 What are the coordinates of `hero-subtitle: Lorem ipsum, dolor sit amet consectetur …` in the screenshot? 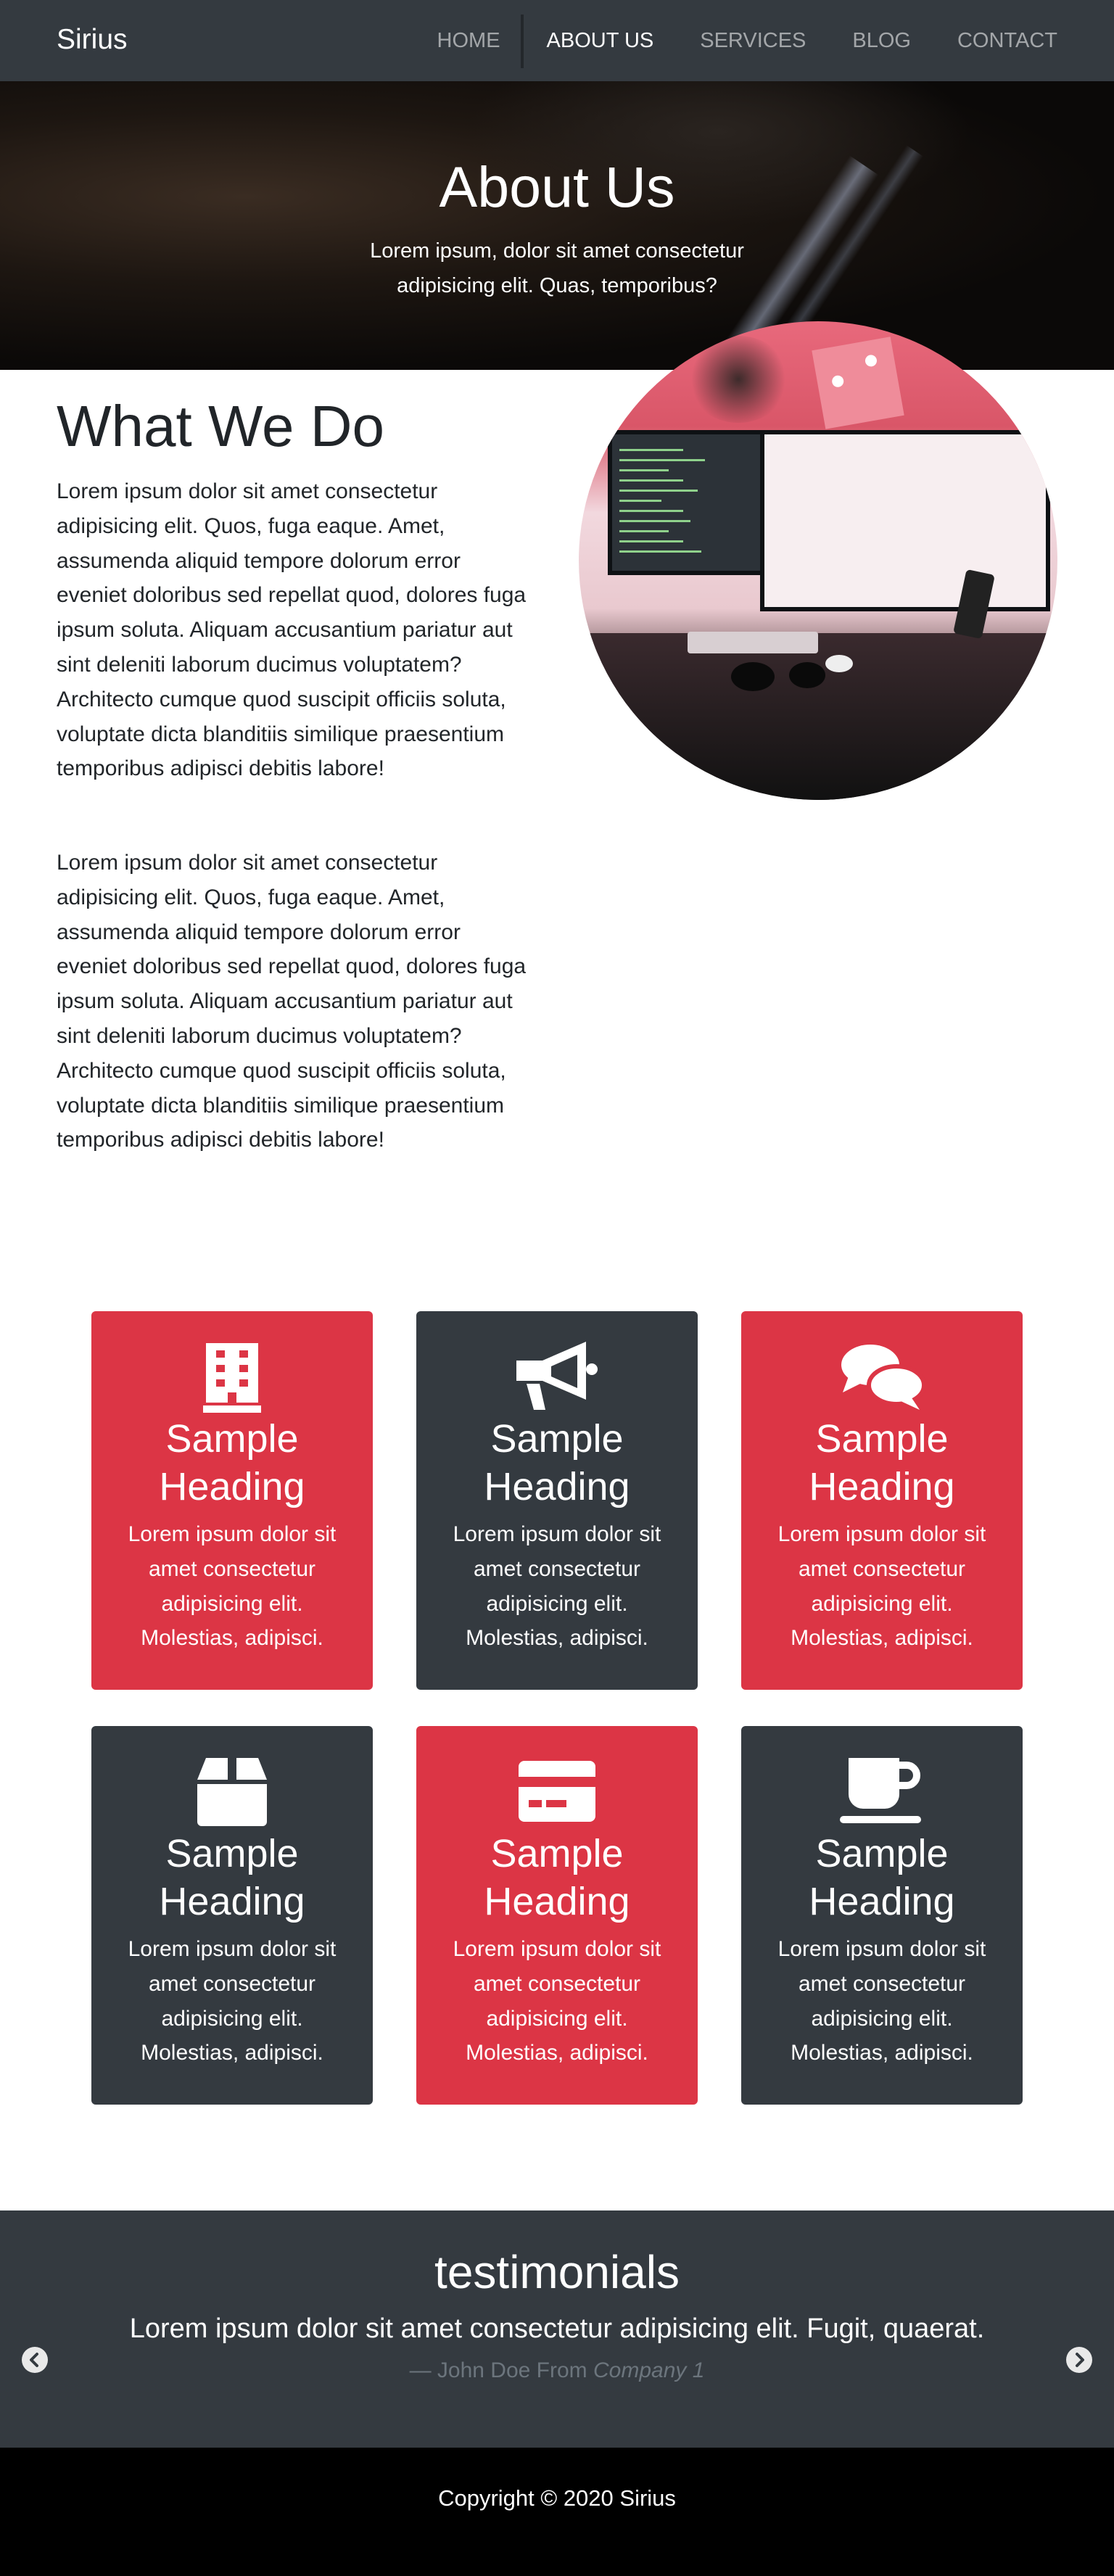 It's located at (557, 268).